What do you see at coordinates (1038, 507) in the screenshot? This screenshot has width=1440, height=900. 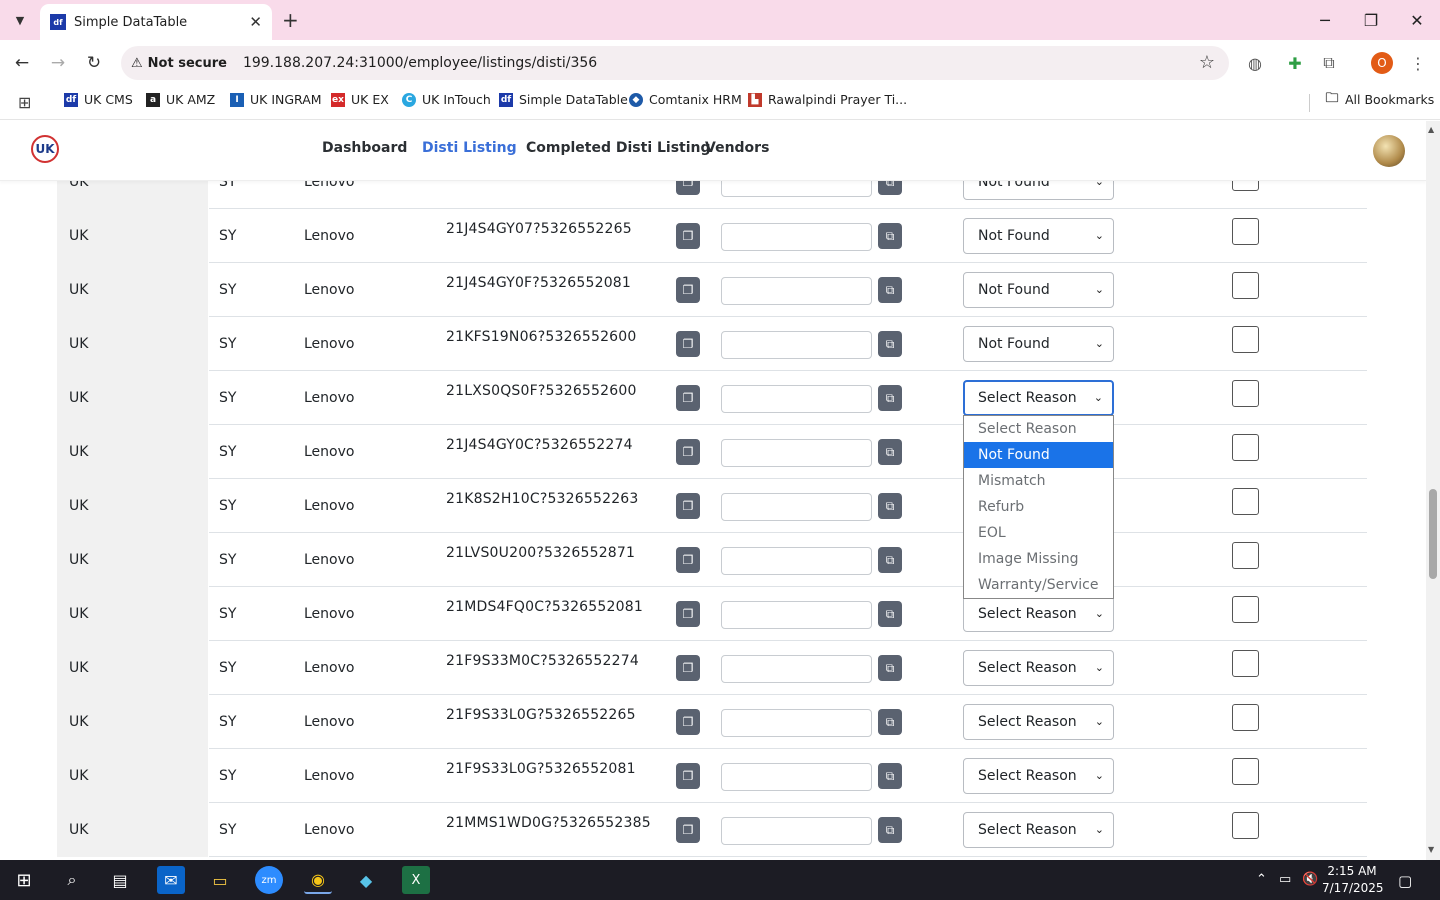 I see `dropdown-option: Refurb` at bounding box center [1038, 507].